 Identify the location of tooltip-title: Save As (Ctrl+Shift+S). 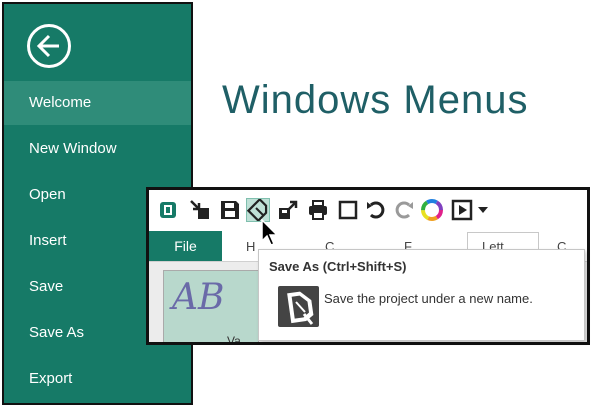
(338, 266).